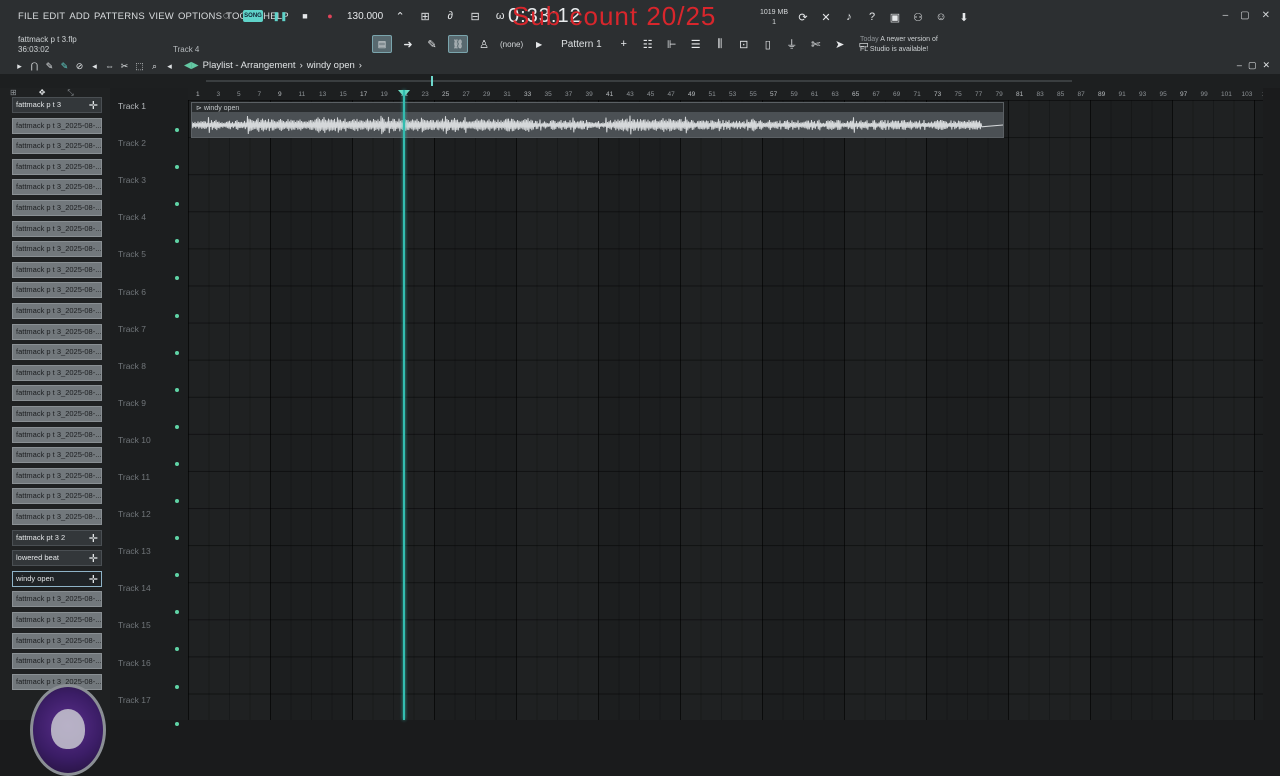 The width and height of the screenshot is (1280, 776). What do you see at coordinates (1266, 15) in the screenshot?
I see `close-icon: ✕` at bounding box center [1266, 15].